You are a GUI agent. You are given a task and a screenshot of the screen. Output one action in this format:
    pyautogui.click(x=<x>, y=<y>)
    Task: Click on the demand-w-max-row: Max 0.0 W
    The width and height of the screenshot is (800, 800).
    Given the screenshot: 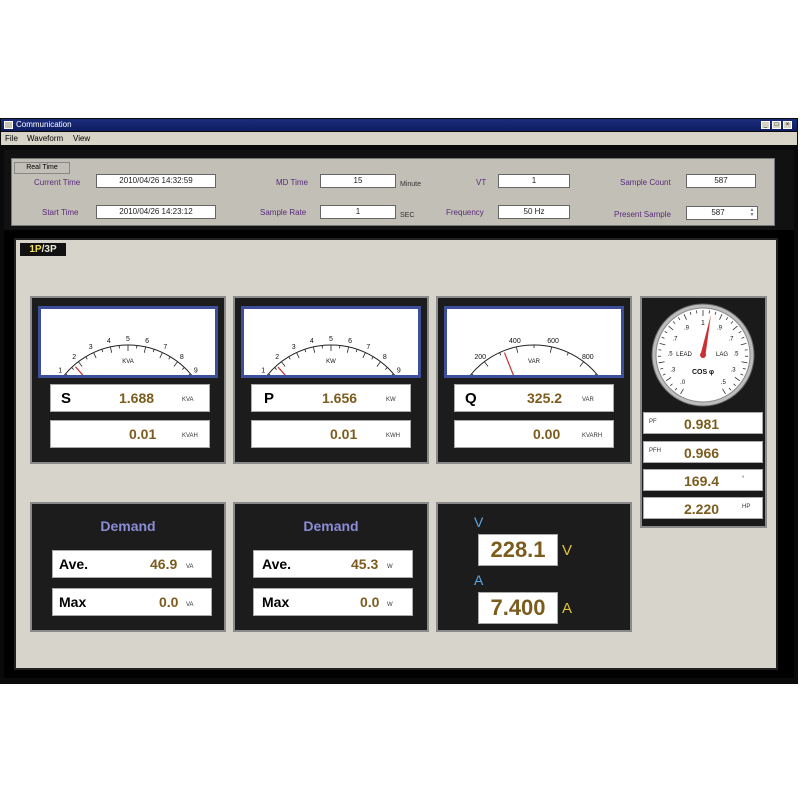 What is the action you would take?
    pyautogui.click(x=333, y=602)
    